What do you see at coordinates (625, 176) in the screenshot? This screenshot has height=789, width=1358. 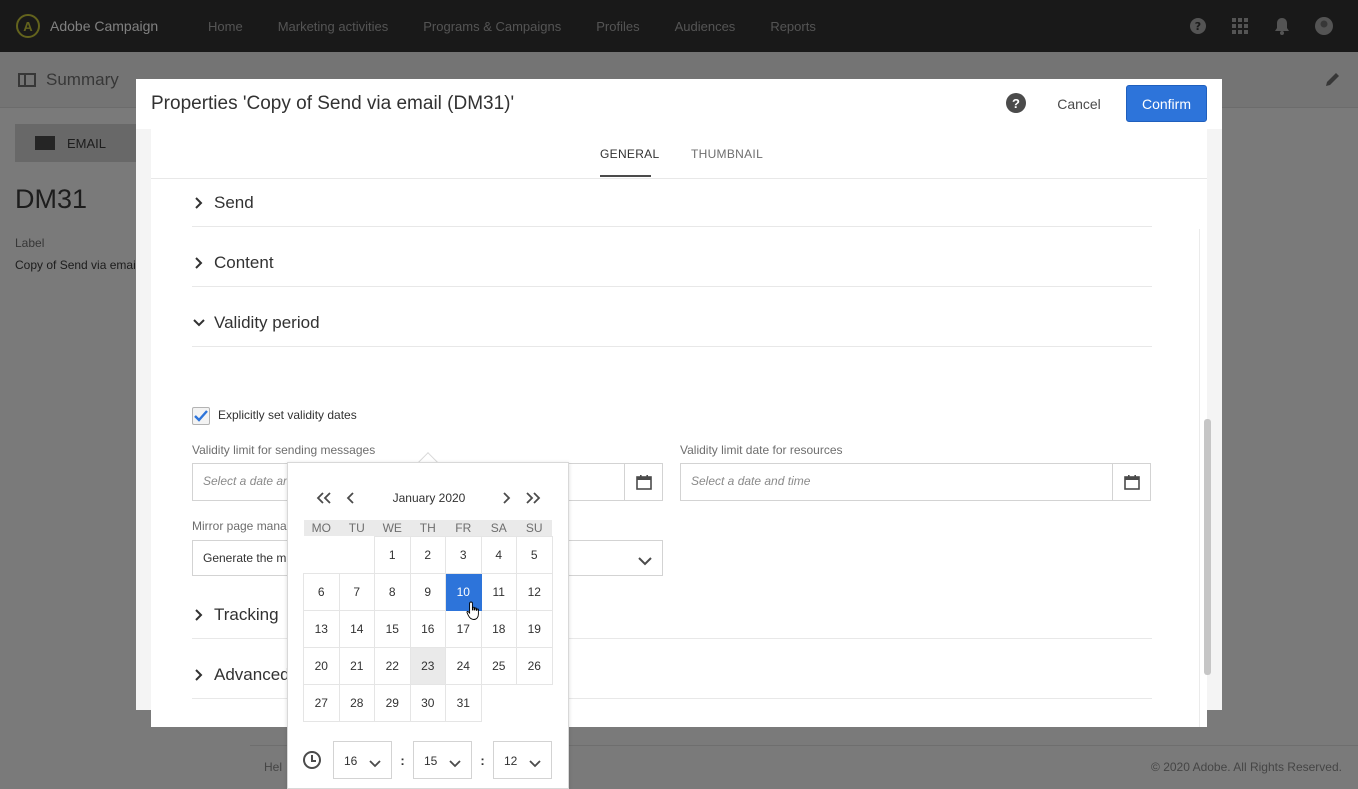 I see `active-tab-indicator` at bounding box center [625, 176].